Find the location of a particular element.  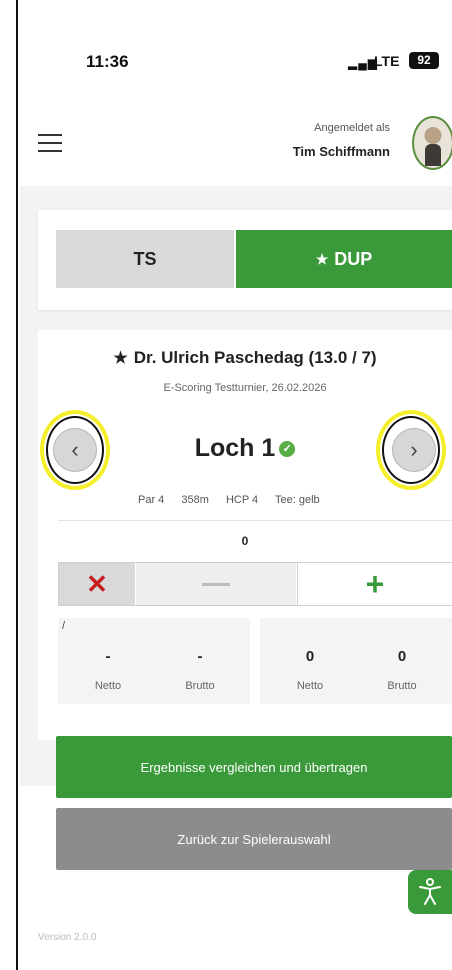

back-label: Zurück zur Spielerauswahl is located at coordinates (254, 839).